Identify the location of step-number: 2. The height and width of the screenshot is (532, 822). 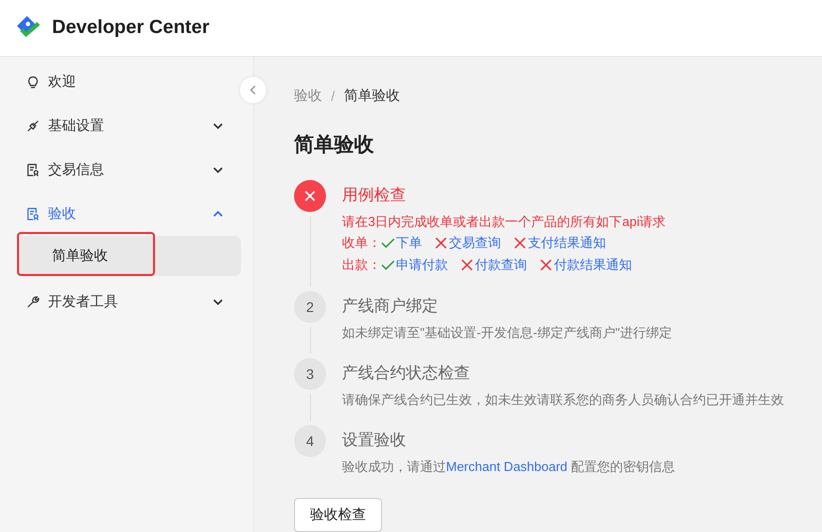
(310, 307).